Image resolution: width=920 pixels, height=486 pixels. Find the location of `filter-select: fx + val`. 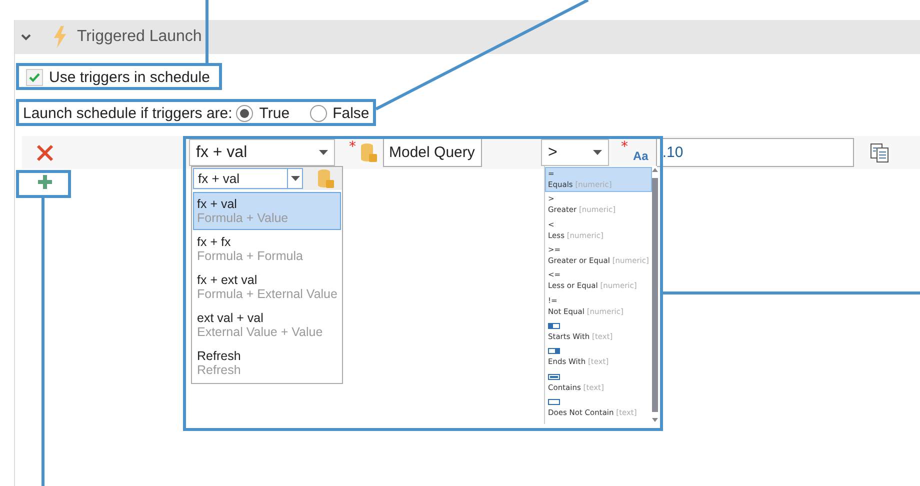

filter-select: fx + val is located at coordinates (248, 178).